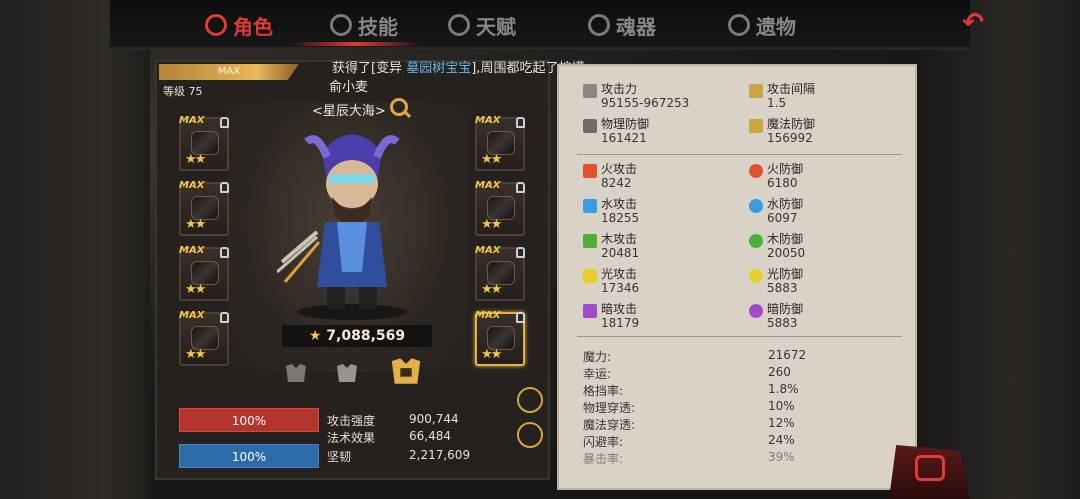 Image resolution: width=1080 pixels, height=499 pixels. Describe the element at coordinates (785, 176) in the screenshot. I see `stat-item: 火防御 6180` at that location.